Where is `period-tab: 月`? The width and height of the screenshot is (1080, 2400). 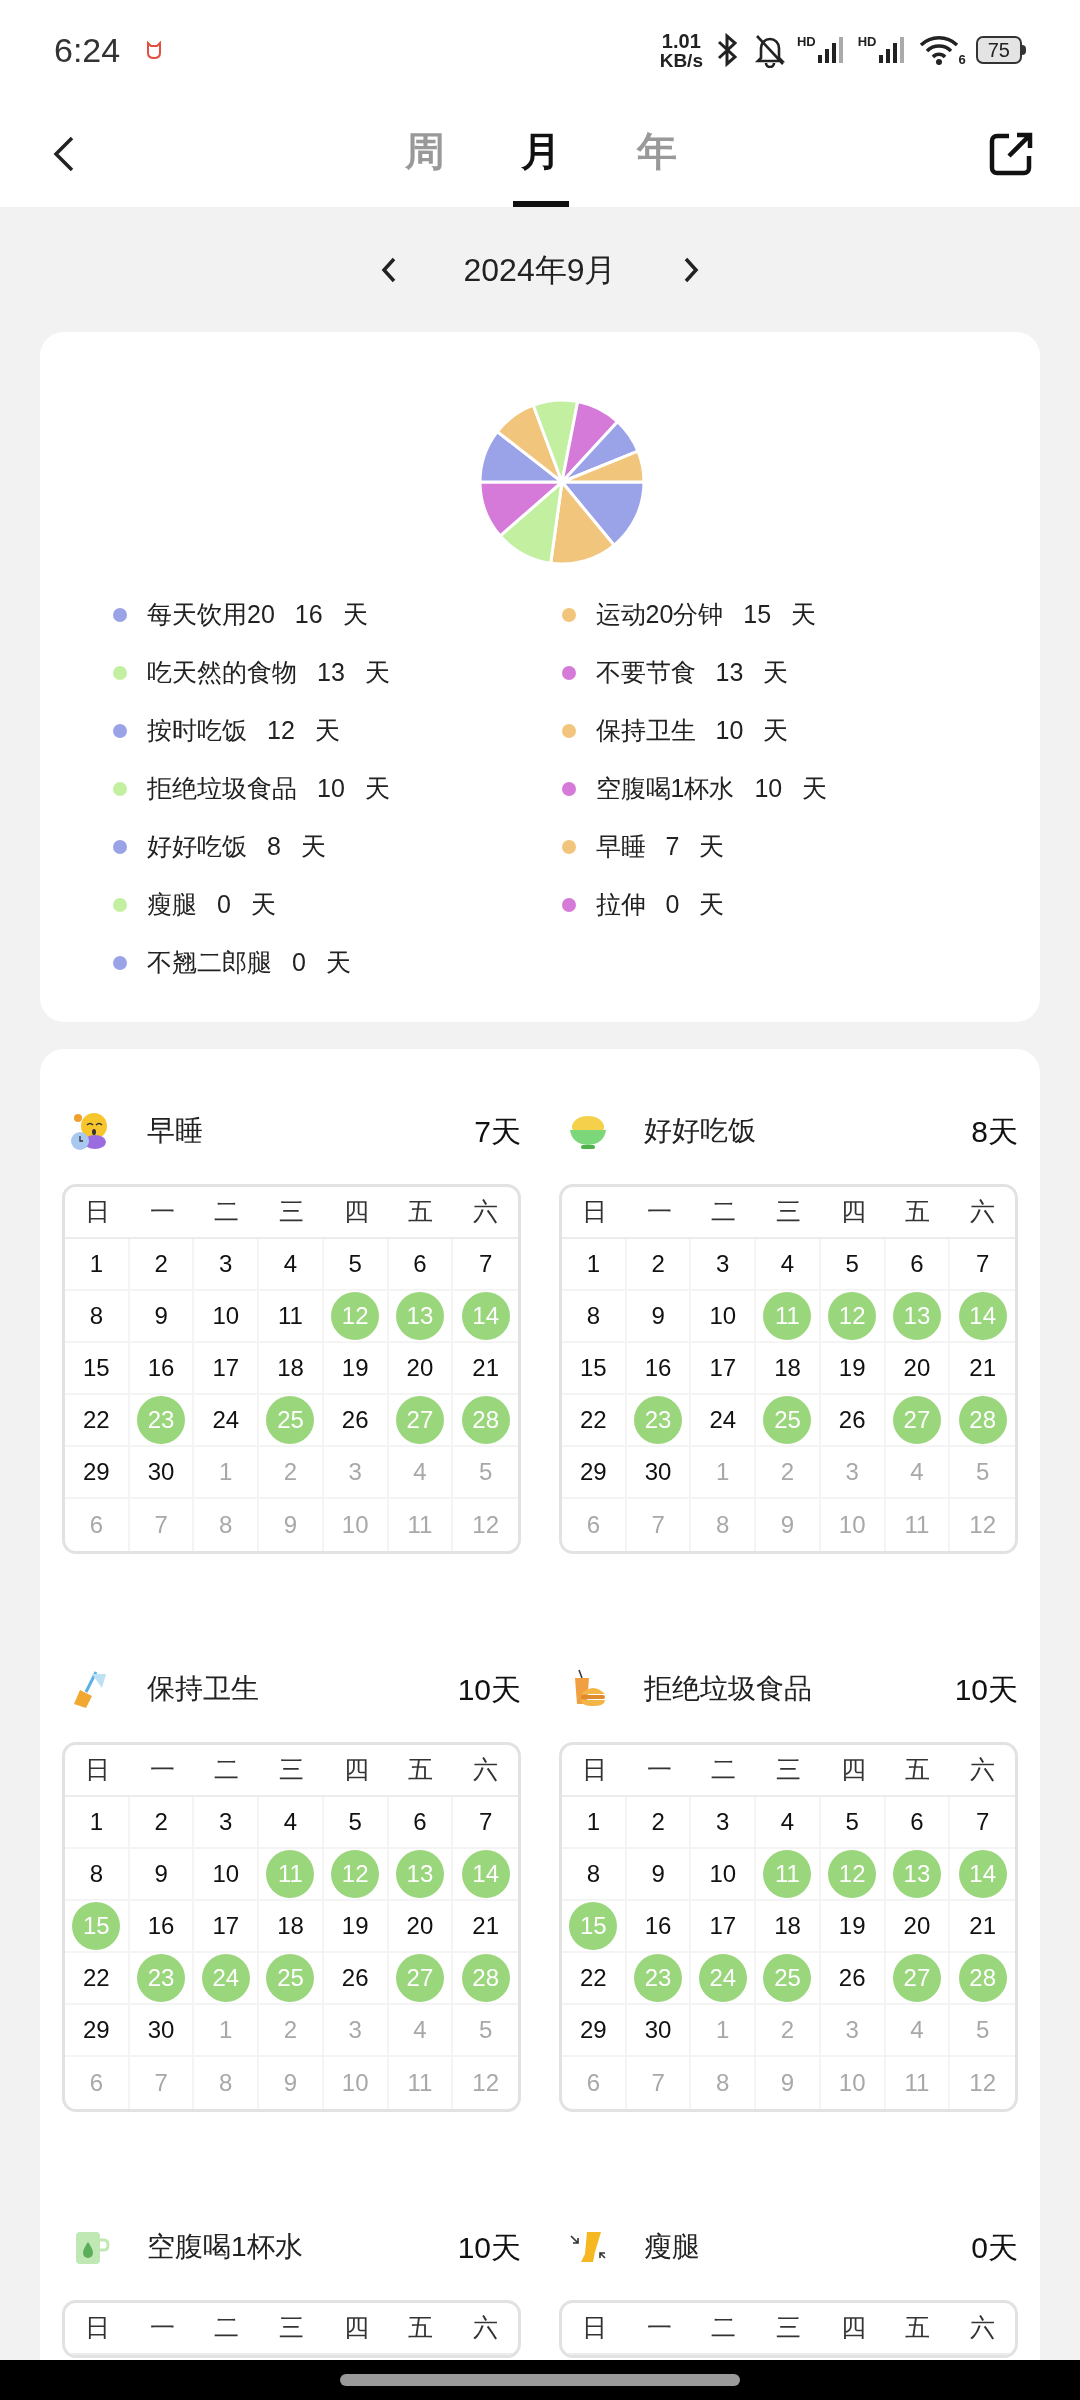
period-tab: 月 is located at coordinates (541, 153).